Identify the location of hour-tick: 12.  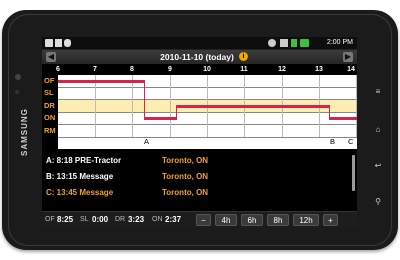
(282, 69).